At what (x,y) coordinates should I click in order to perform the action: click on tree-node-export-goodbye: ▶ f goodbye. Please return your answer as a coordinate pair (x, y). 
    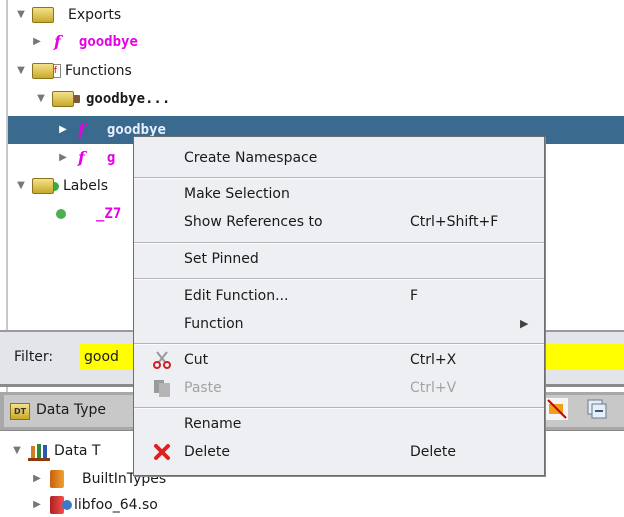
    Looking at the image, I should click on (84, 42).